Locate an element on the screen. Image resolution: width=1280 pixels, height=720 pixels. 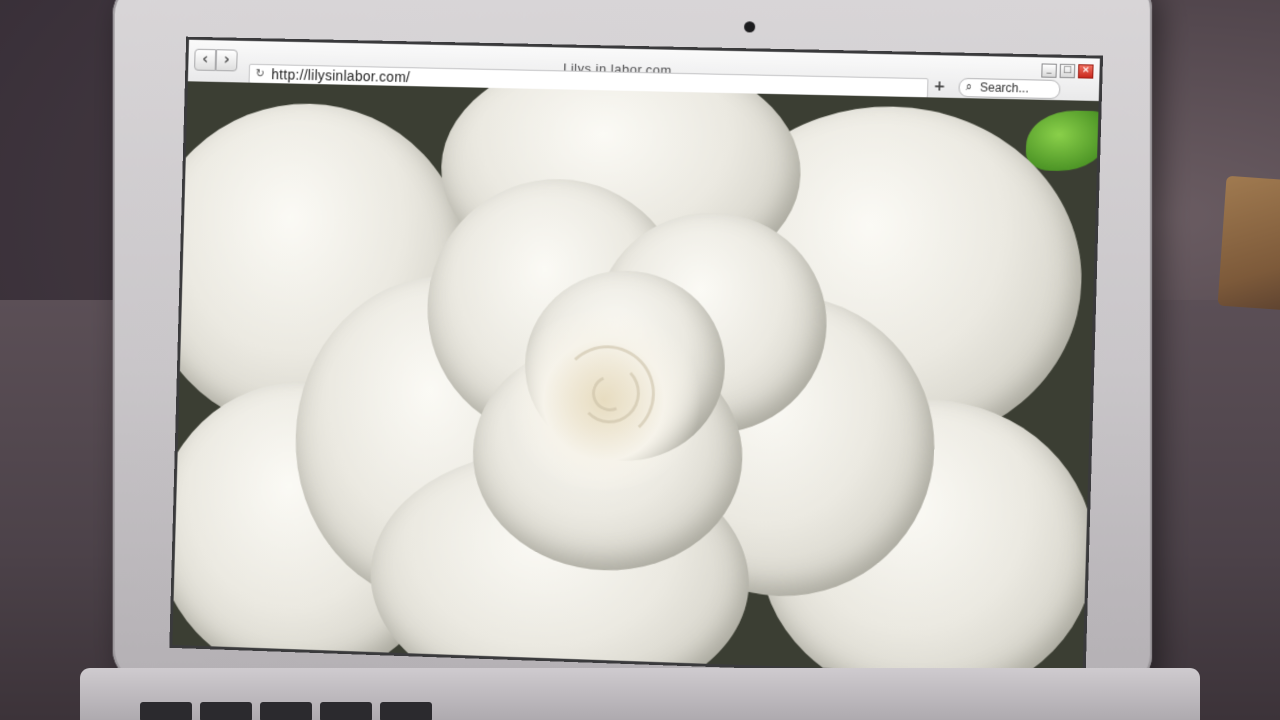
search-icon: ⌕ is located at coordinates (969, 87).